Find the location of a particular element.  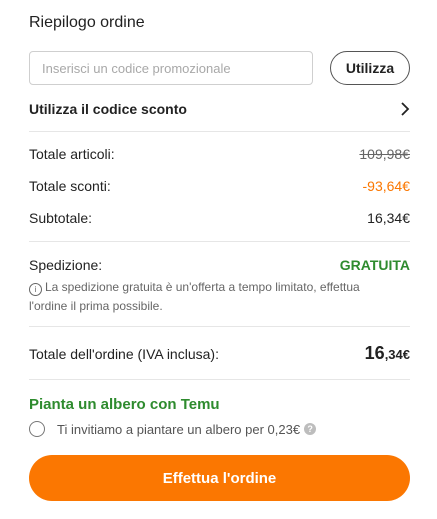

shipping-row: Spedizione: GRATUITA is located at coordinates (219, 265).